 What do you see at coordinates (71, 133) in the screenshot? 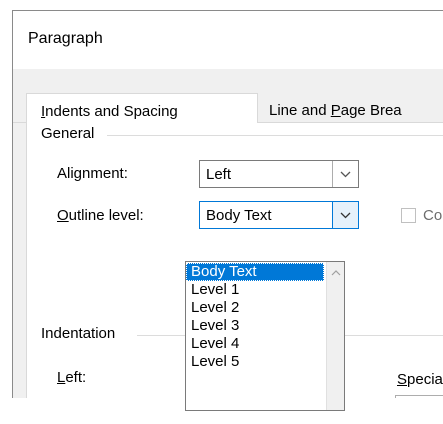
I see `general-section-label: General` at bounding box center [71, 133].